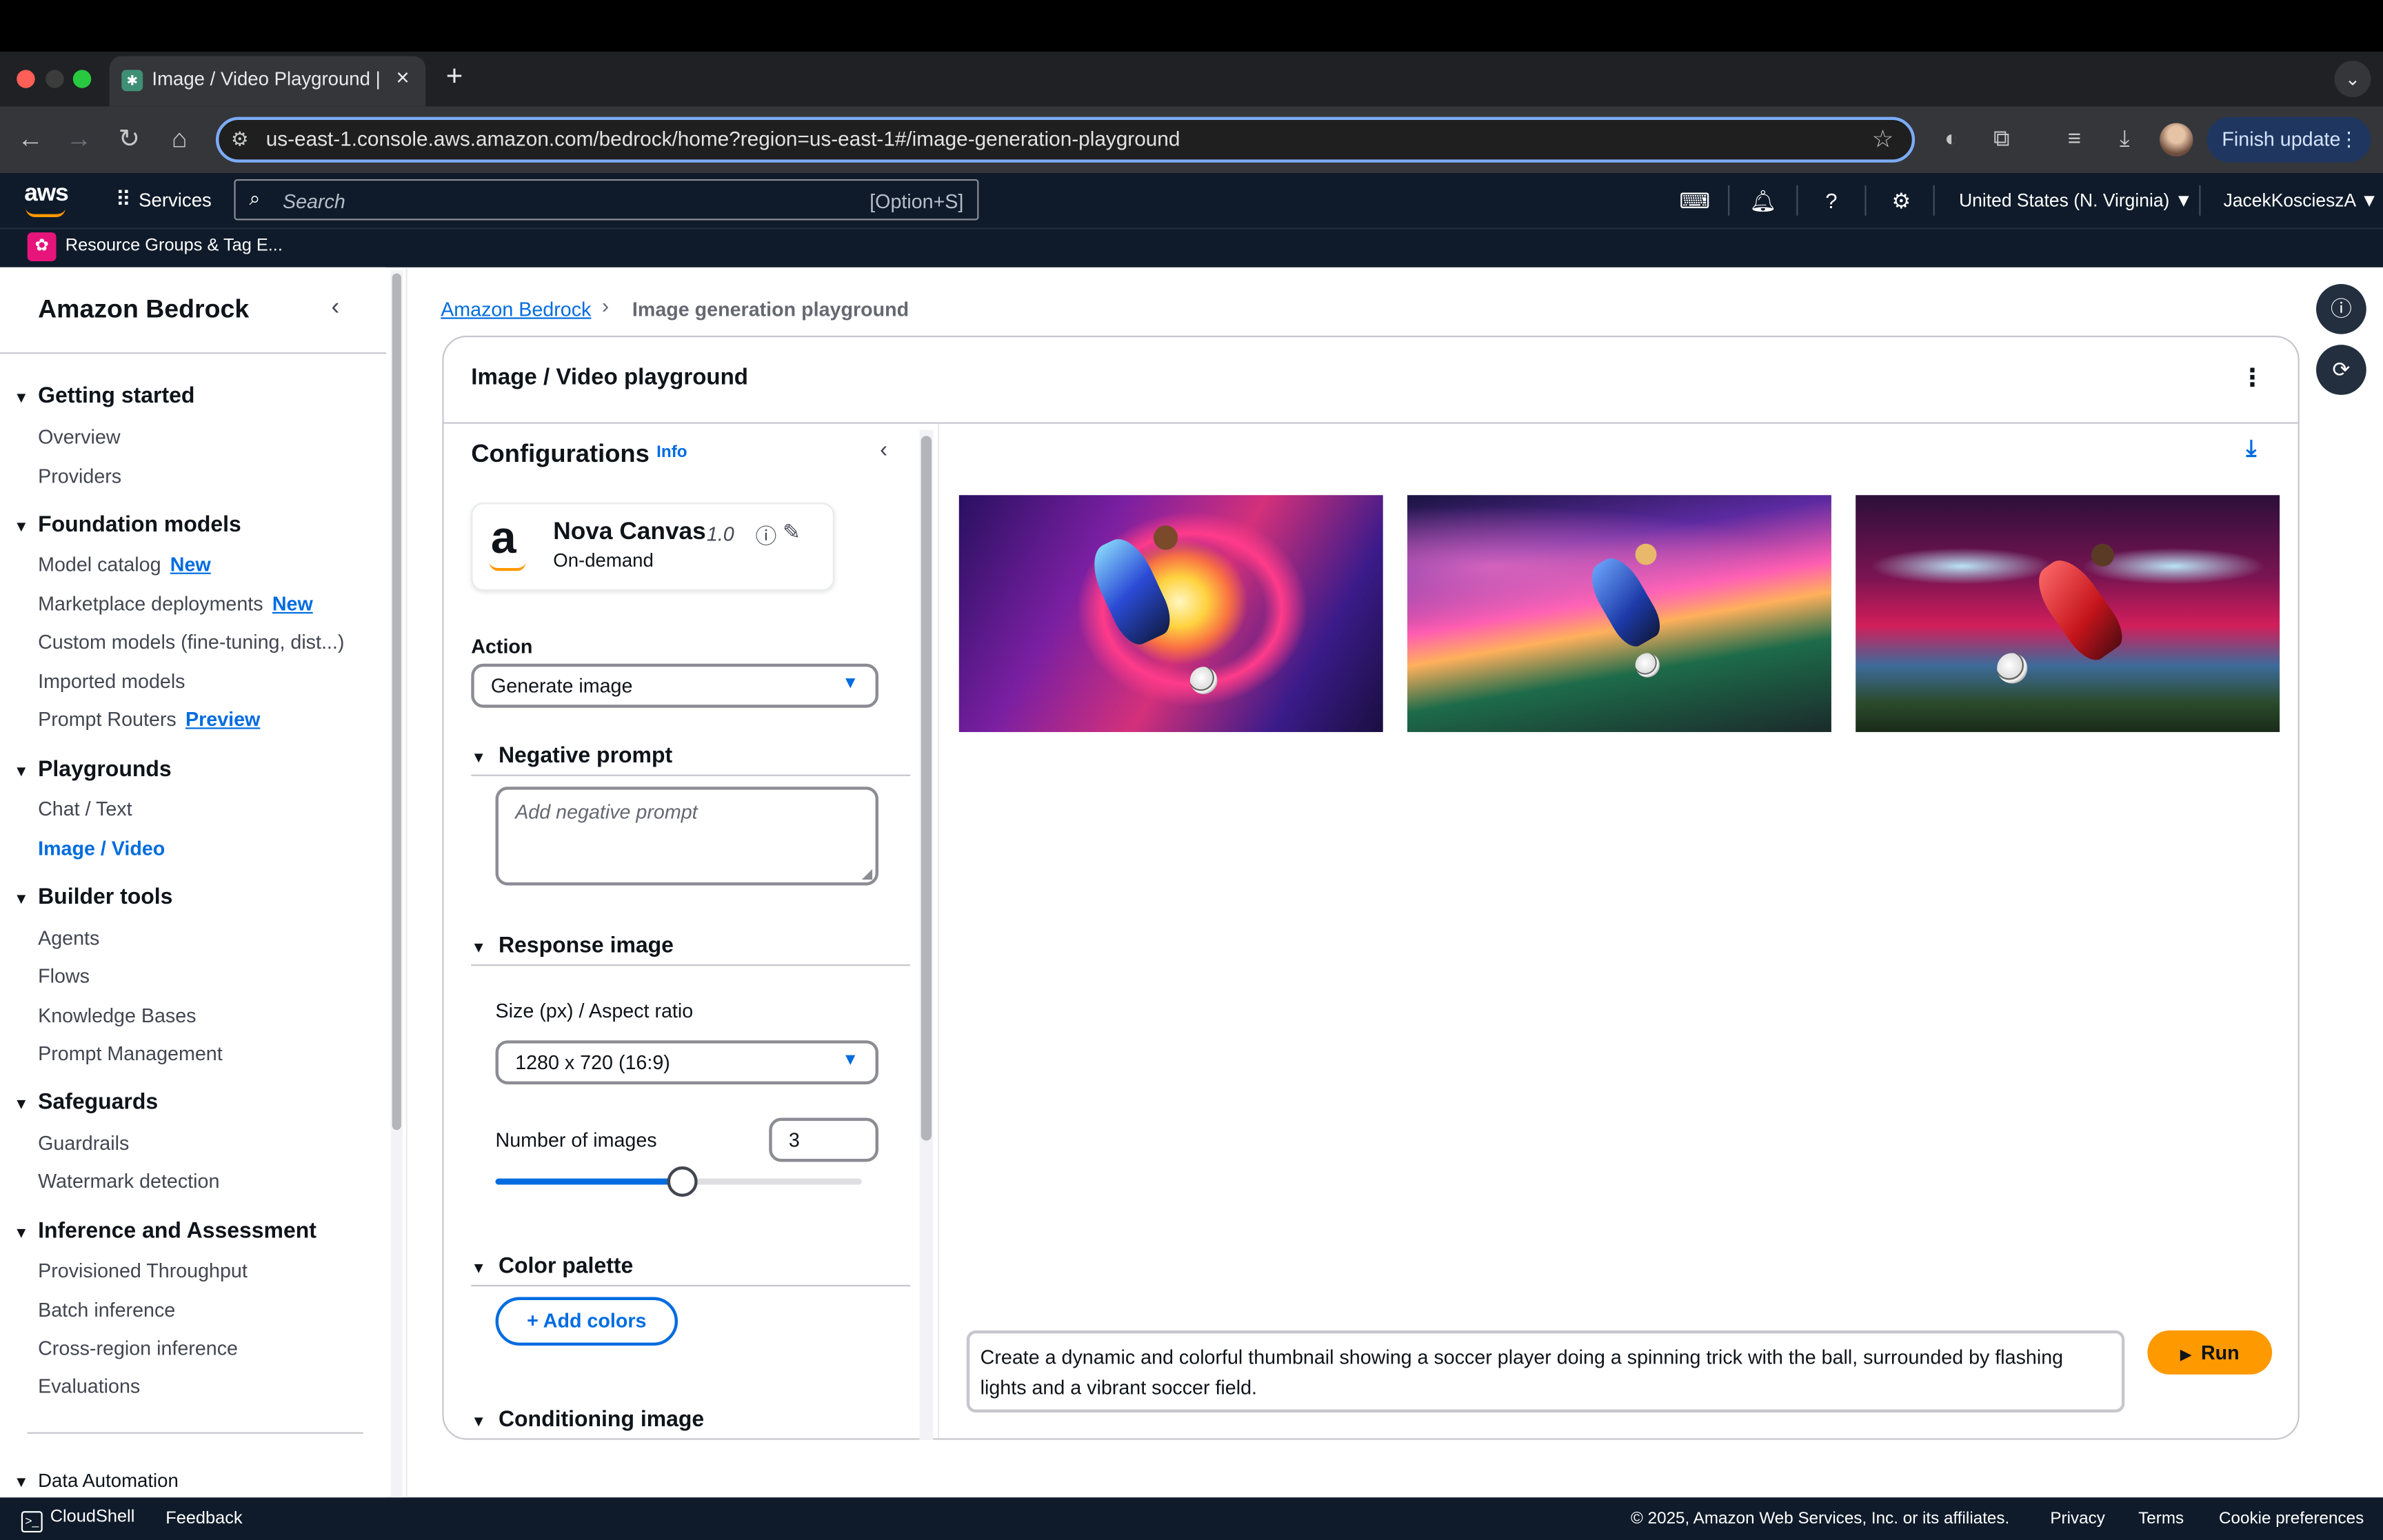 Image resolution: width=2383 pixels, height=1540 pixels. What do you see at coordinates (2161, 1519) in the screenshot?
I see `terms-link: Terms` at bounding box center [2161, 1519].